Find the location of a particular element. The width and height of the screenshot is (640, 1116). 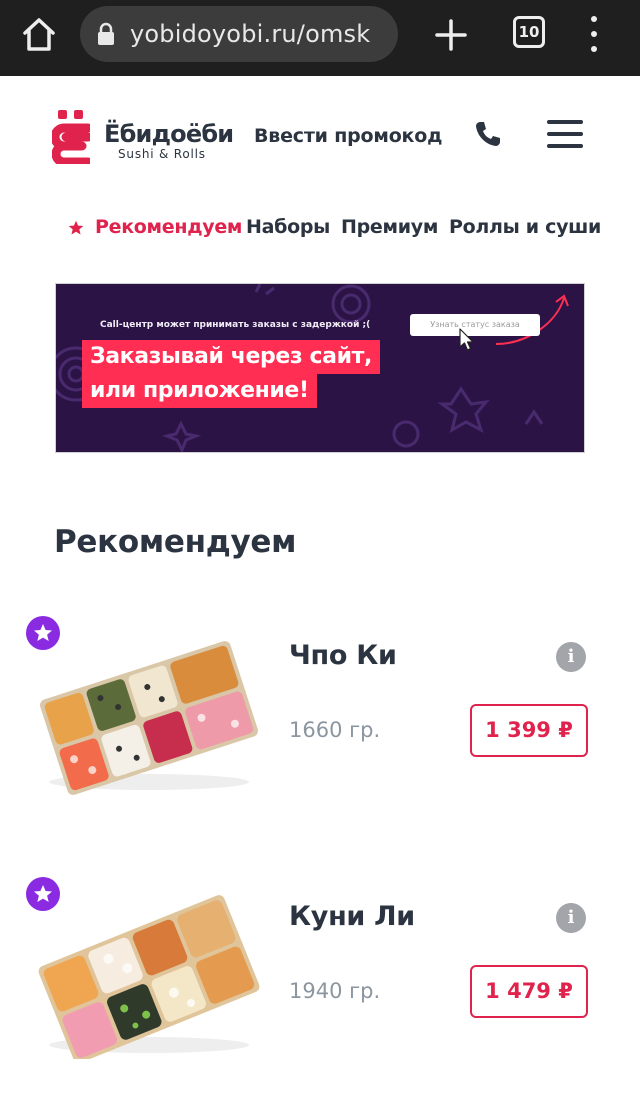

product-name: Куни Ли is located at coordinates (352, 916).